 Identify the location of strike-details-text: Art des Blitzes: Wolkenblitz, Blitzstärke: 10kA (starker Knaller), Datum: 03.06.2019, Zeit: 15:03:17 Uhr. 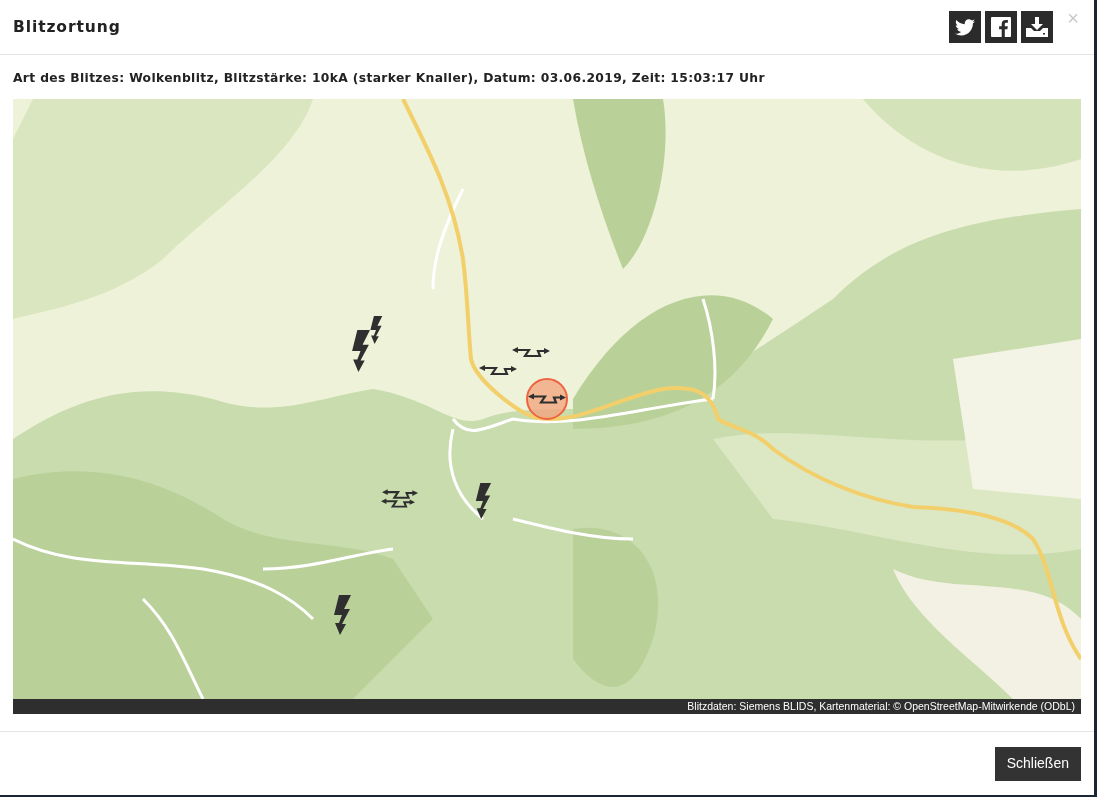
(389, 78).